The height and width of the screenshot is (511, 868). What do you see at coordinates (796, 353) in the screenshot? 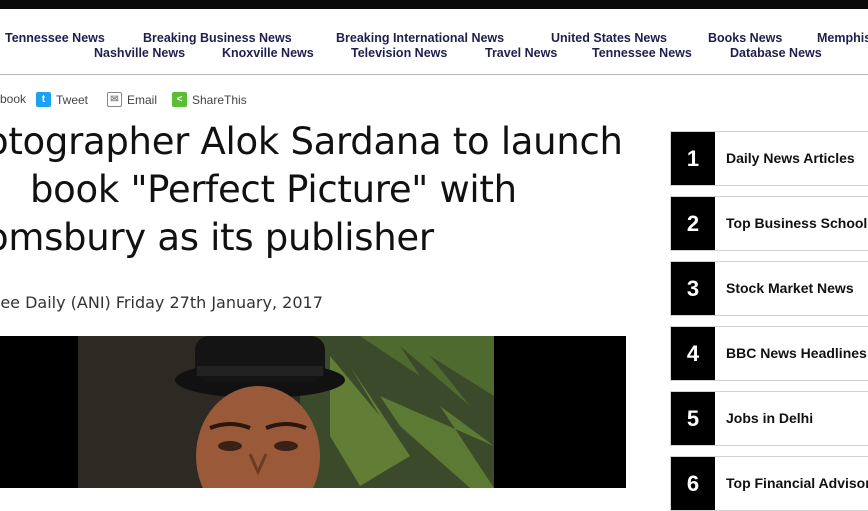
I see `sidebar-item-label: BBC News Headlines` at bounding box center [796, 353].